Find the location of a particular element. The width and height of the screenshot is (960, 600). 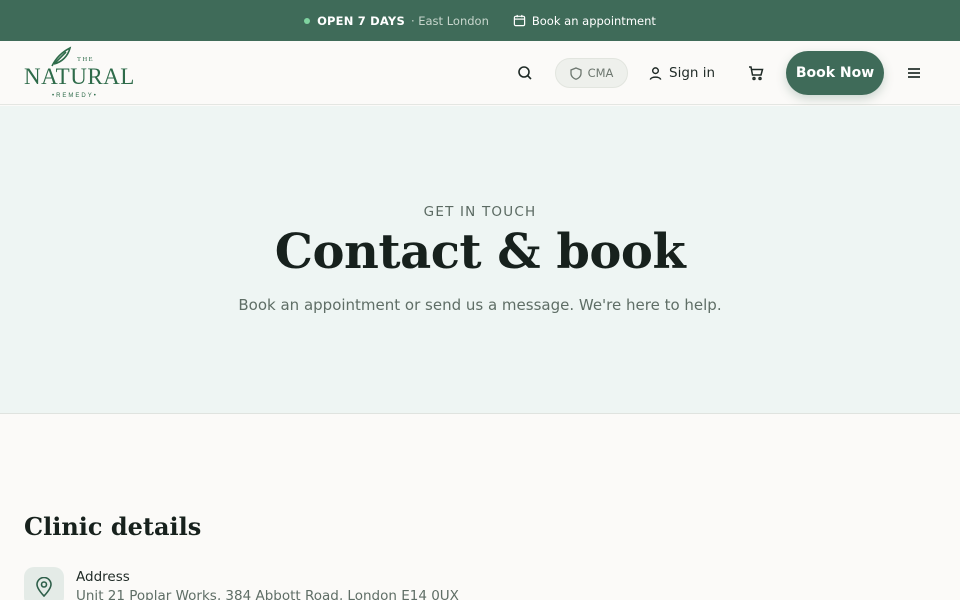

cma-badge: CMA is located at coordinates (591, 73).